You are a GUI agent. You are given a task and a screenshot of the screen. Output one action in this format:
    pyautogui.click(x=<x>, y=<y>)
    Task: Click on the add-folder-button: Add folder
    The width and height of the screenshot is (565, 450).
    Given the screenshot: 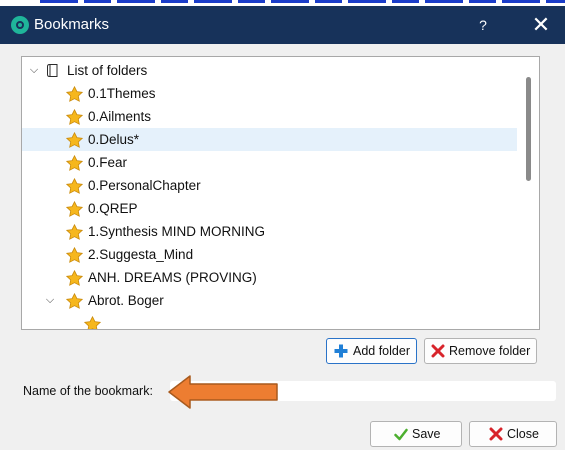 What is the action you would take?
    pyautogui.click(x=371, y=351)
    